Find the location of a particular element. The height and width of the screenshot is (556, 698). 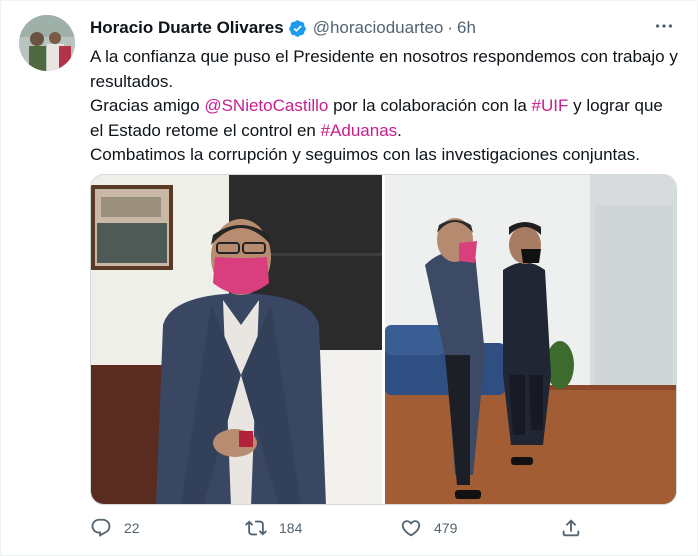

tweet-timestamp: 6h is located at coordinates (466, 28).